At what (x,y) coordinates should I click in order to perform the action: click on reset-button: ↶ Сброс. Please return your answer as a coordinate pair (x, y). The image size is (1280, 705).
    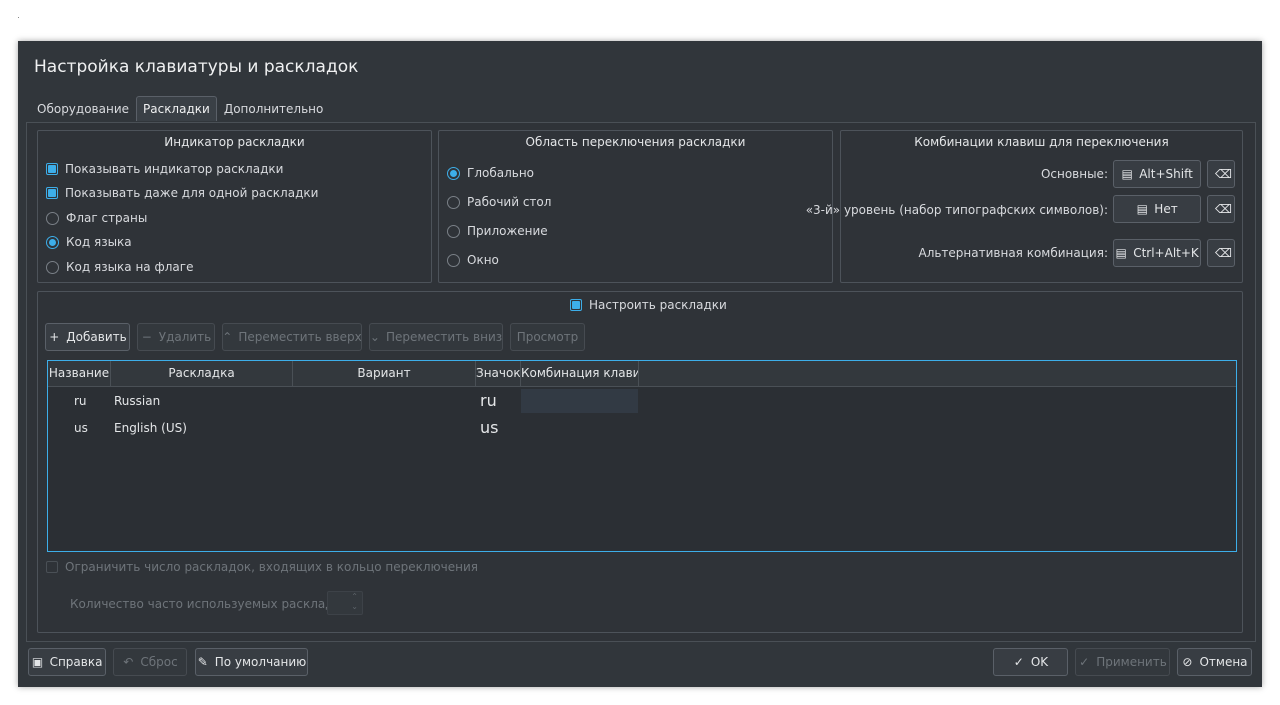
    Looking at the image, I should click on (150, 662).